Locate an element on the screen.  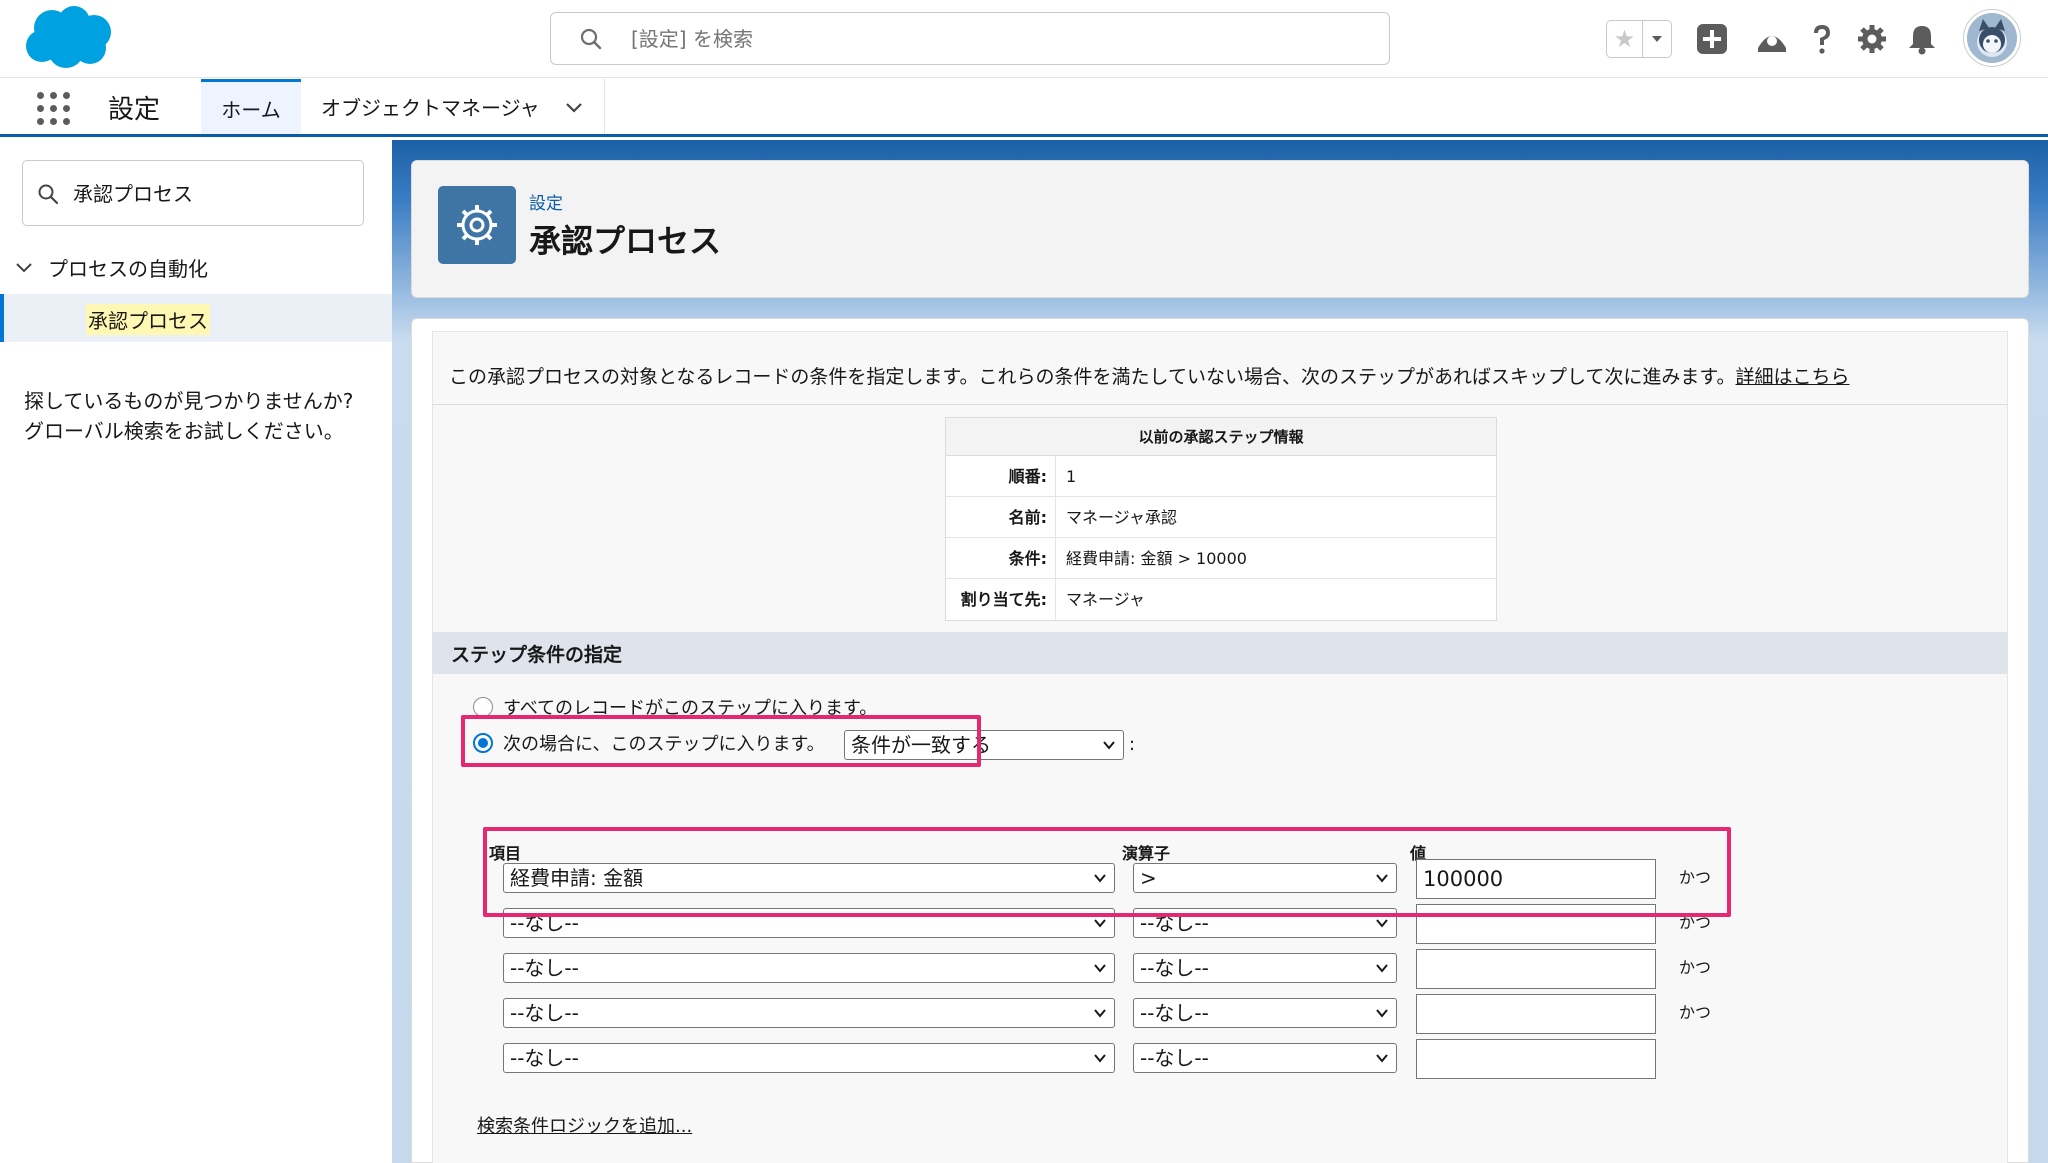
notifications-button is located at coordinates (1922, 39).